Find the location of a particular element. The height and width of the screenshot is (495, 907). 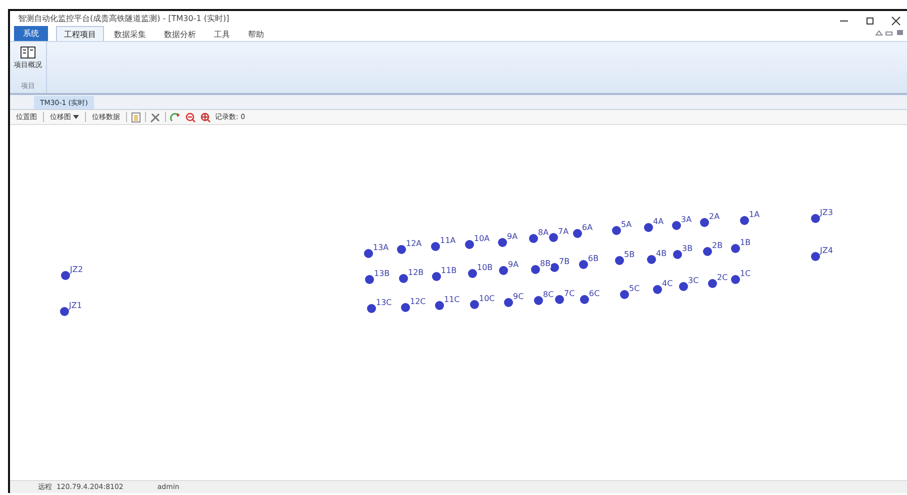

point-label: 11A is located at coordinates (448, 241).